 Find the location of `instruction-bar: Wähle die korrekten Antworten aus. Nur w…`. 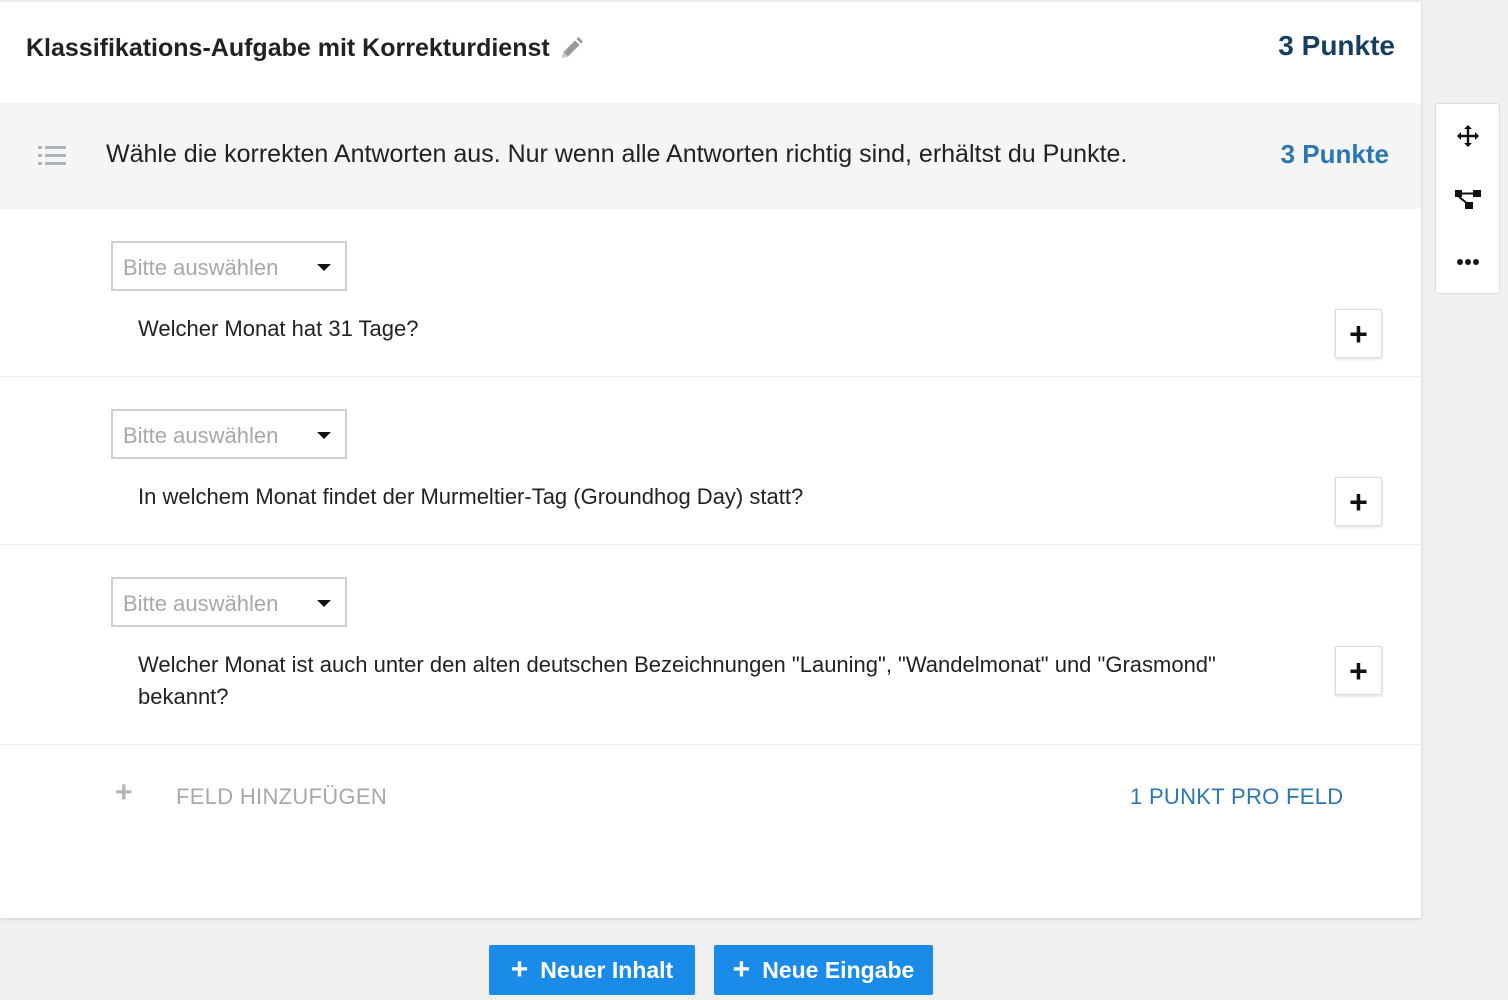

instruction-bar: Wähle die korrekten Antworten aus. Nur w… is located at coordinates (710, 156).